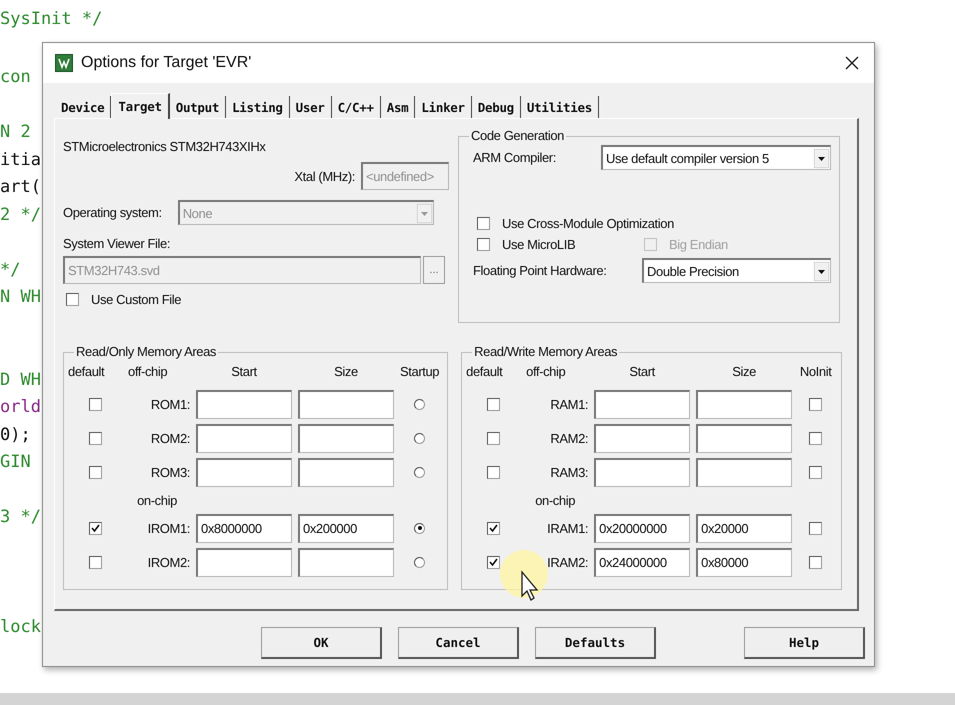 The image size is (955, 705). I want to click on row-label: RAM3:, so click(569, 472).